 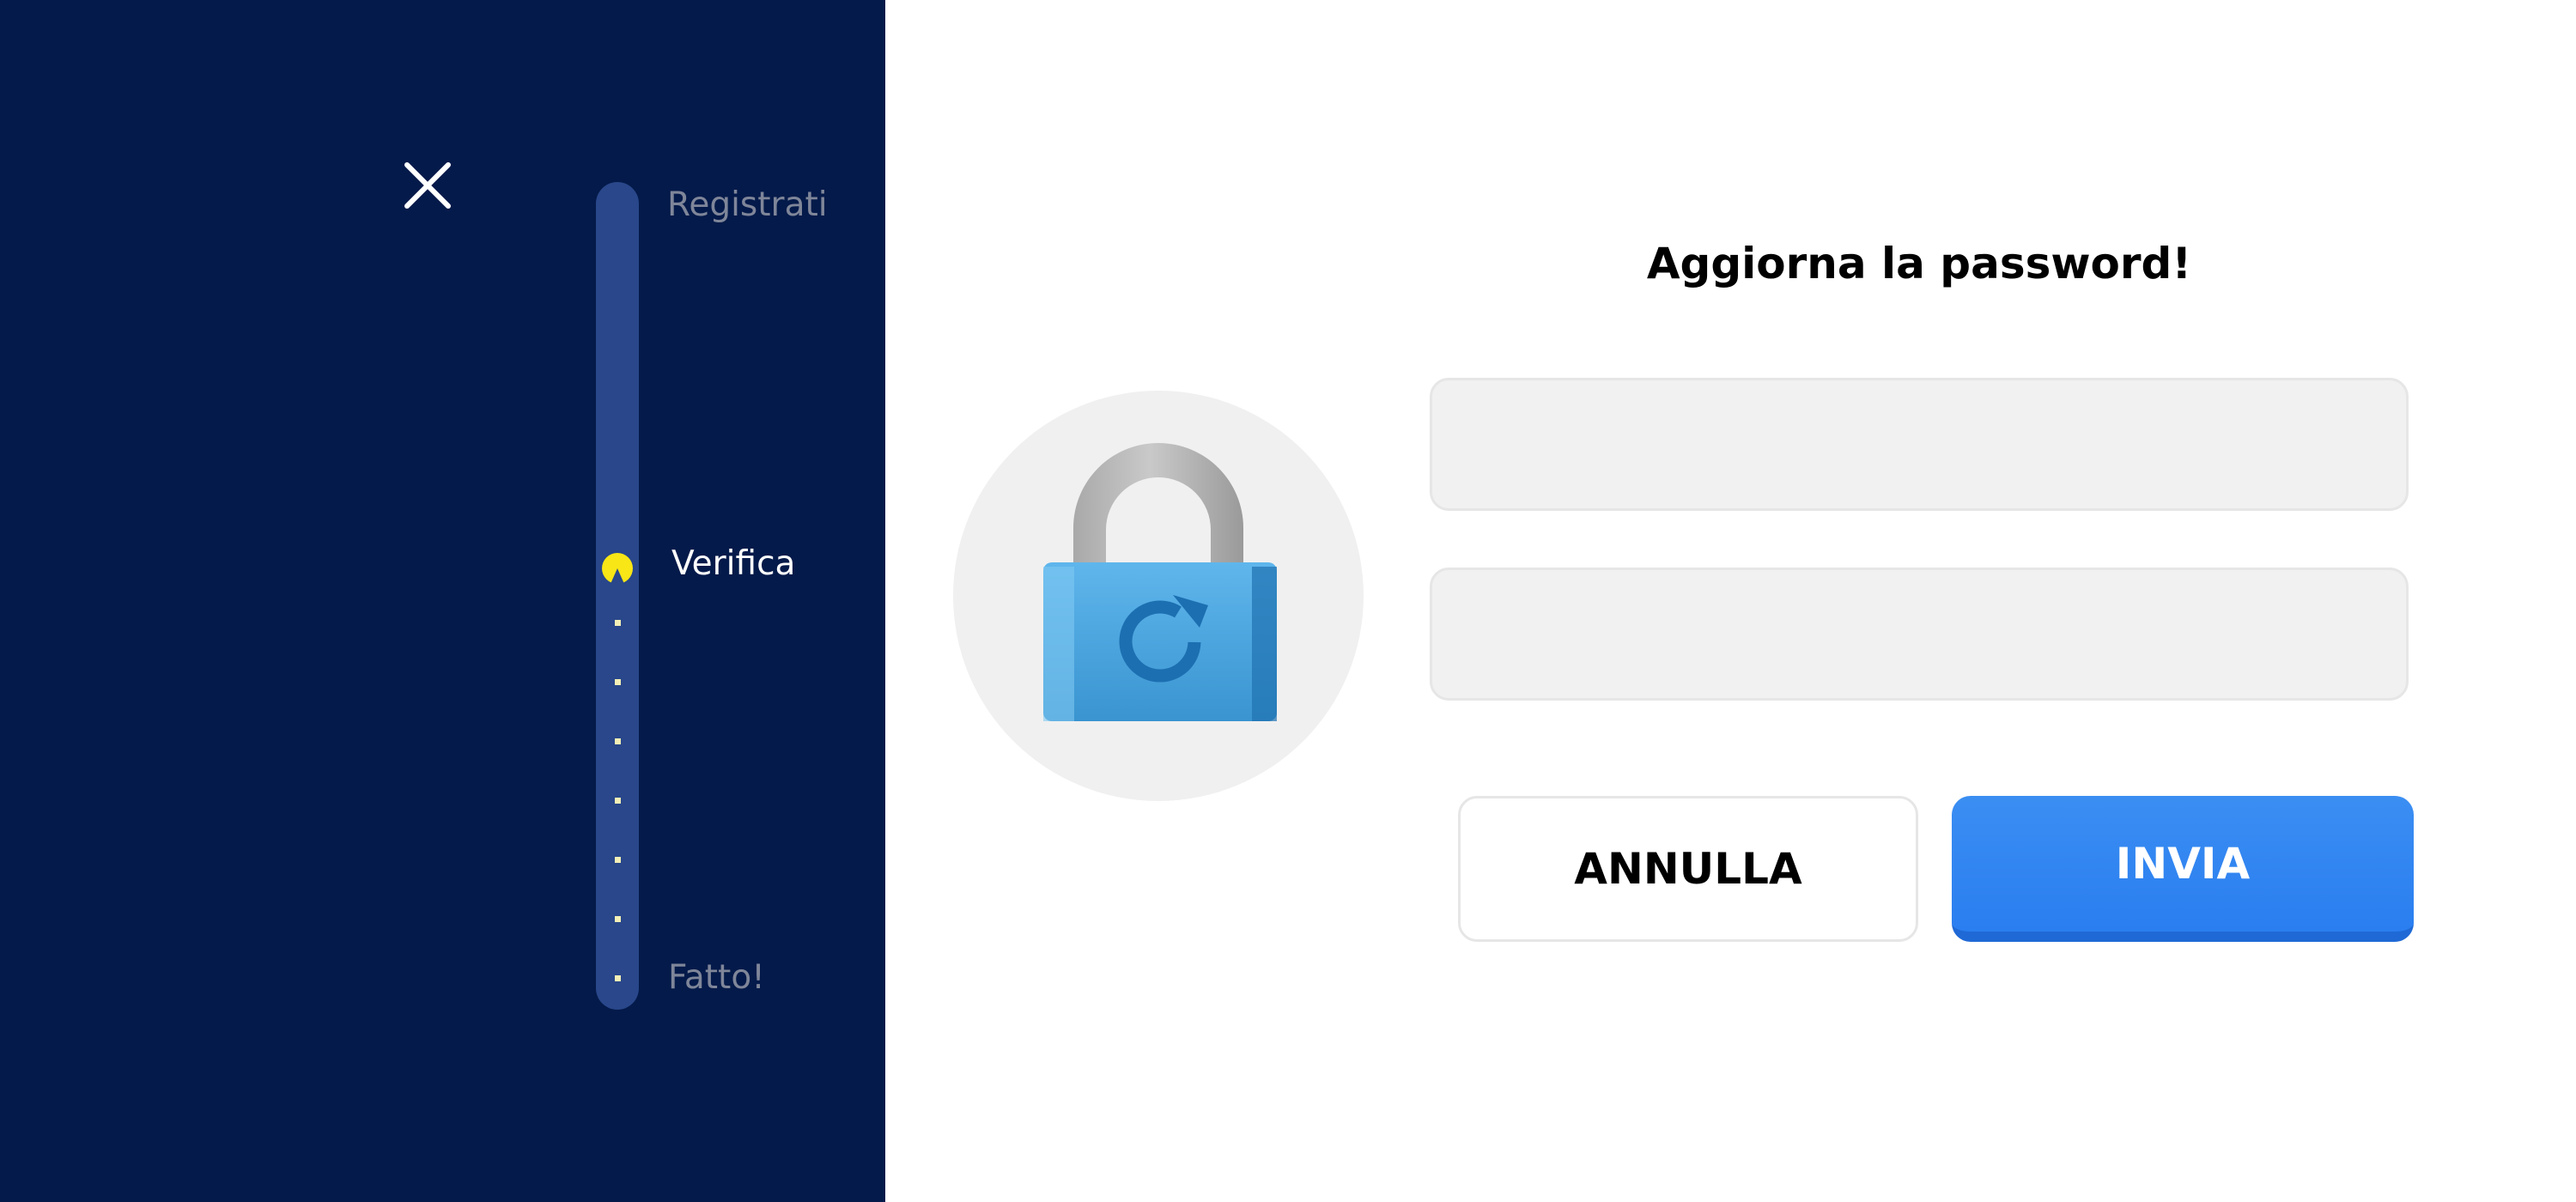 I want to click on close-icon, so click(x=428, y=185).